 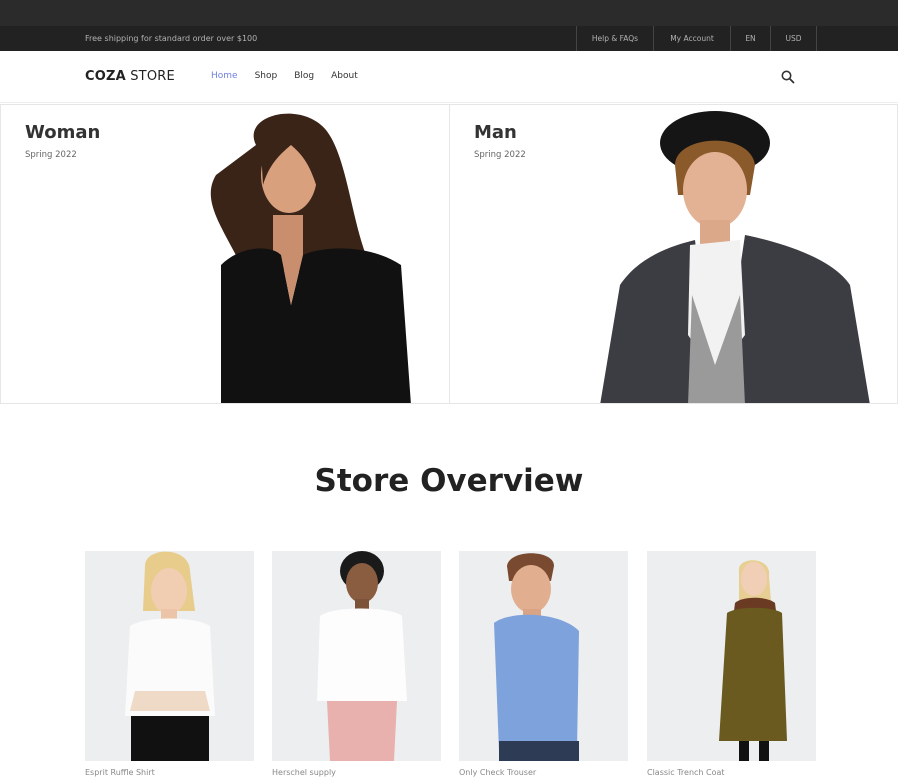 What do you see at coordinates (51, 155) in the screenshot?
I see `banner-woman-subtitle: Spring 2022` at bounding box center [51, 155].